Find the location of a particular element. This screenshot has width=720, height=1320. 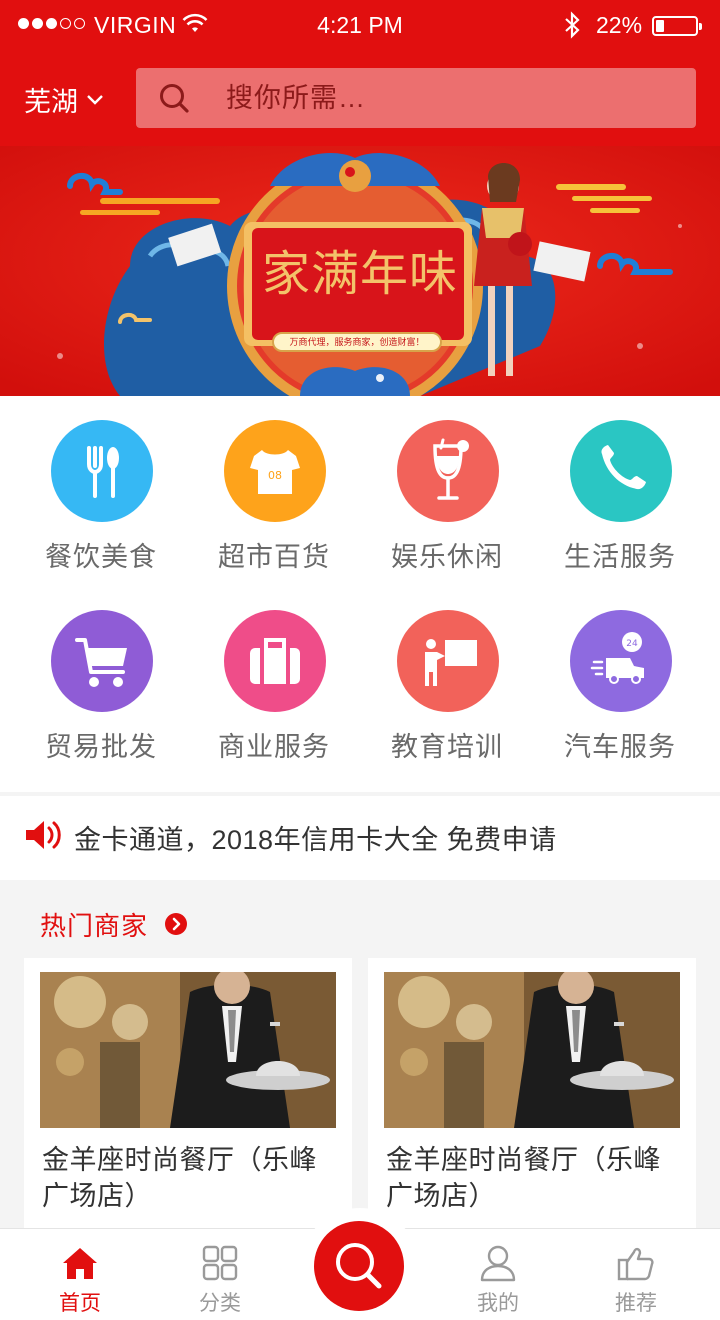

center-search-button is located at coordinates (359, 1266).